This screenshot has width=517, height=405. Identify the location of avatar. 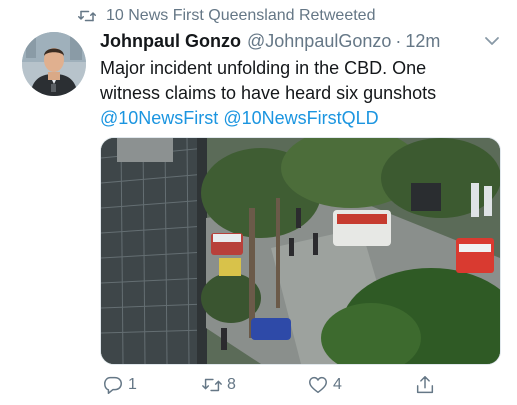
(54, 64).